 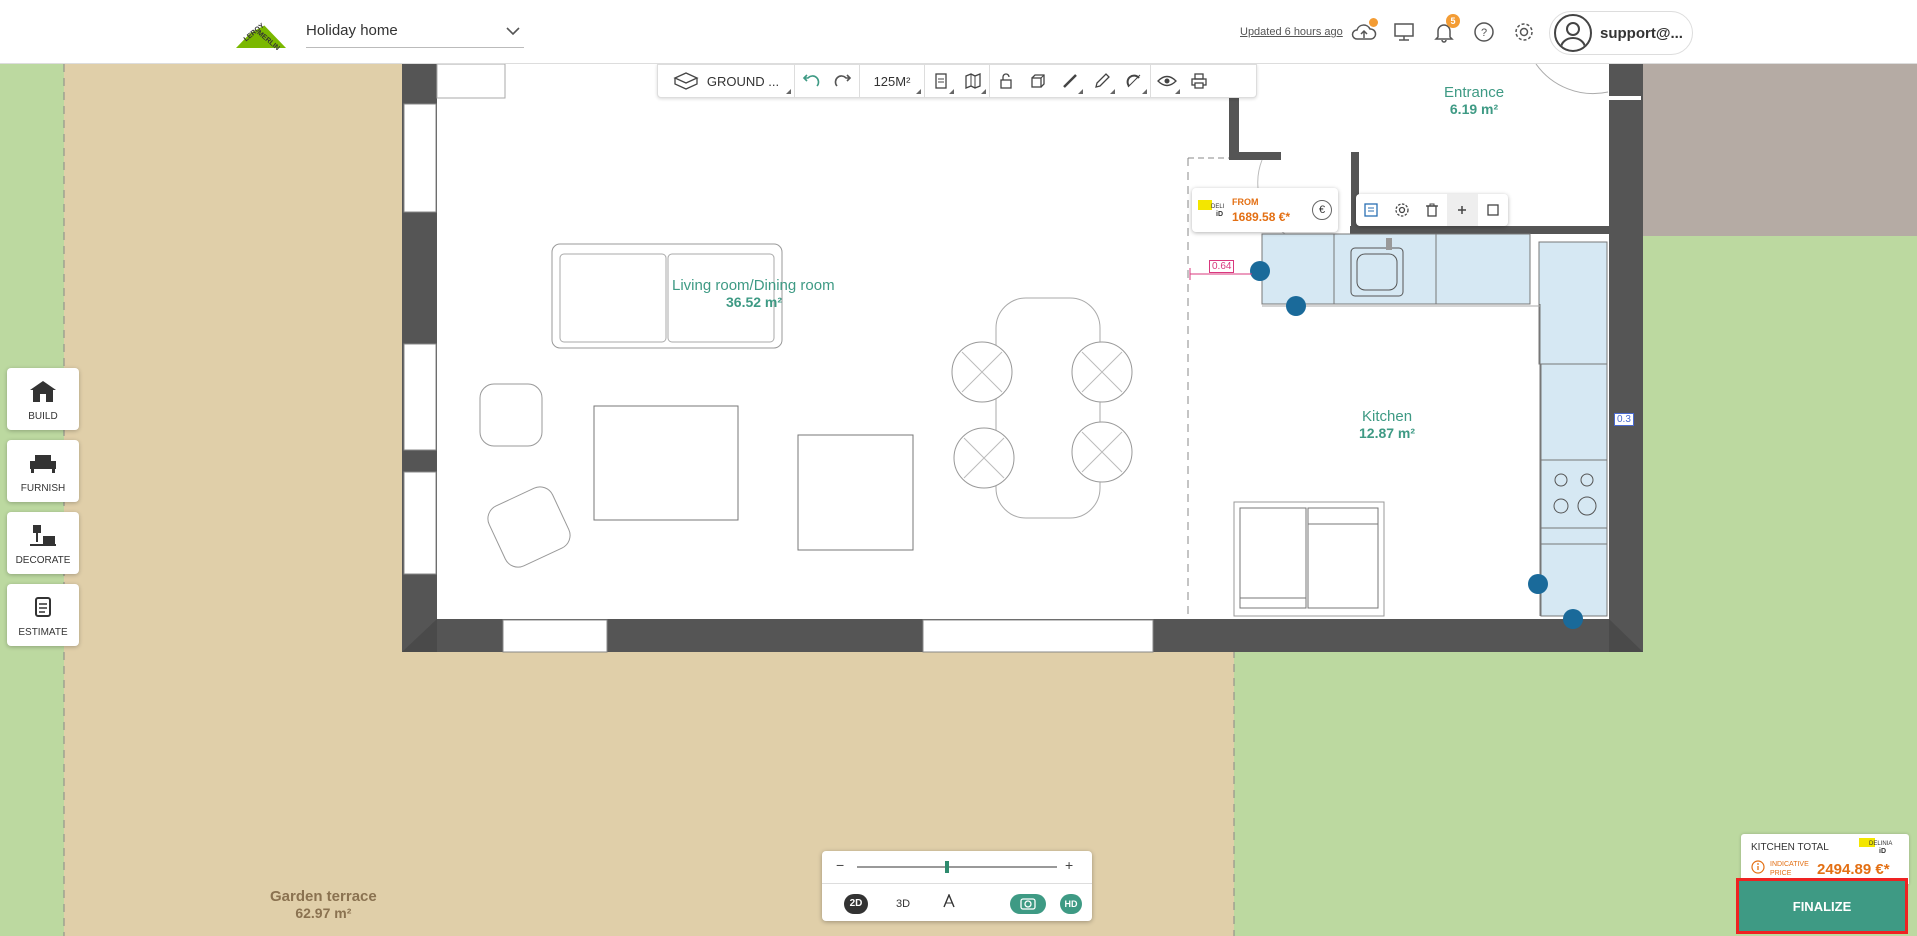 I want to click on snapshot-button, so click(x=1028, y=904).